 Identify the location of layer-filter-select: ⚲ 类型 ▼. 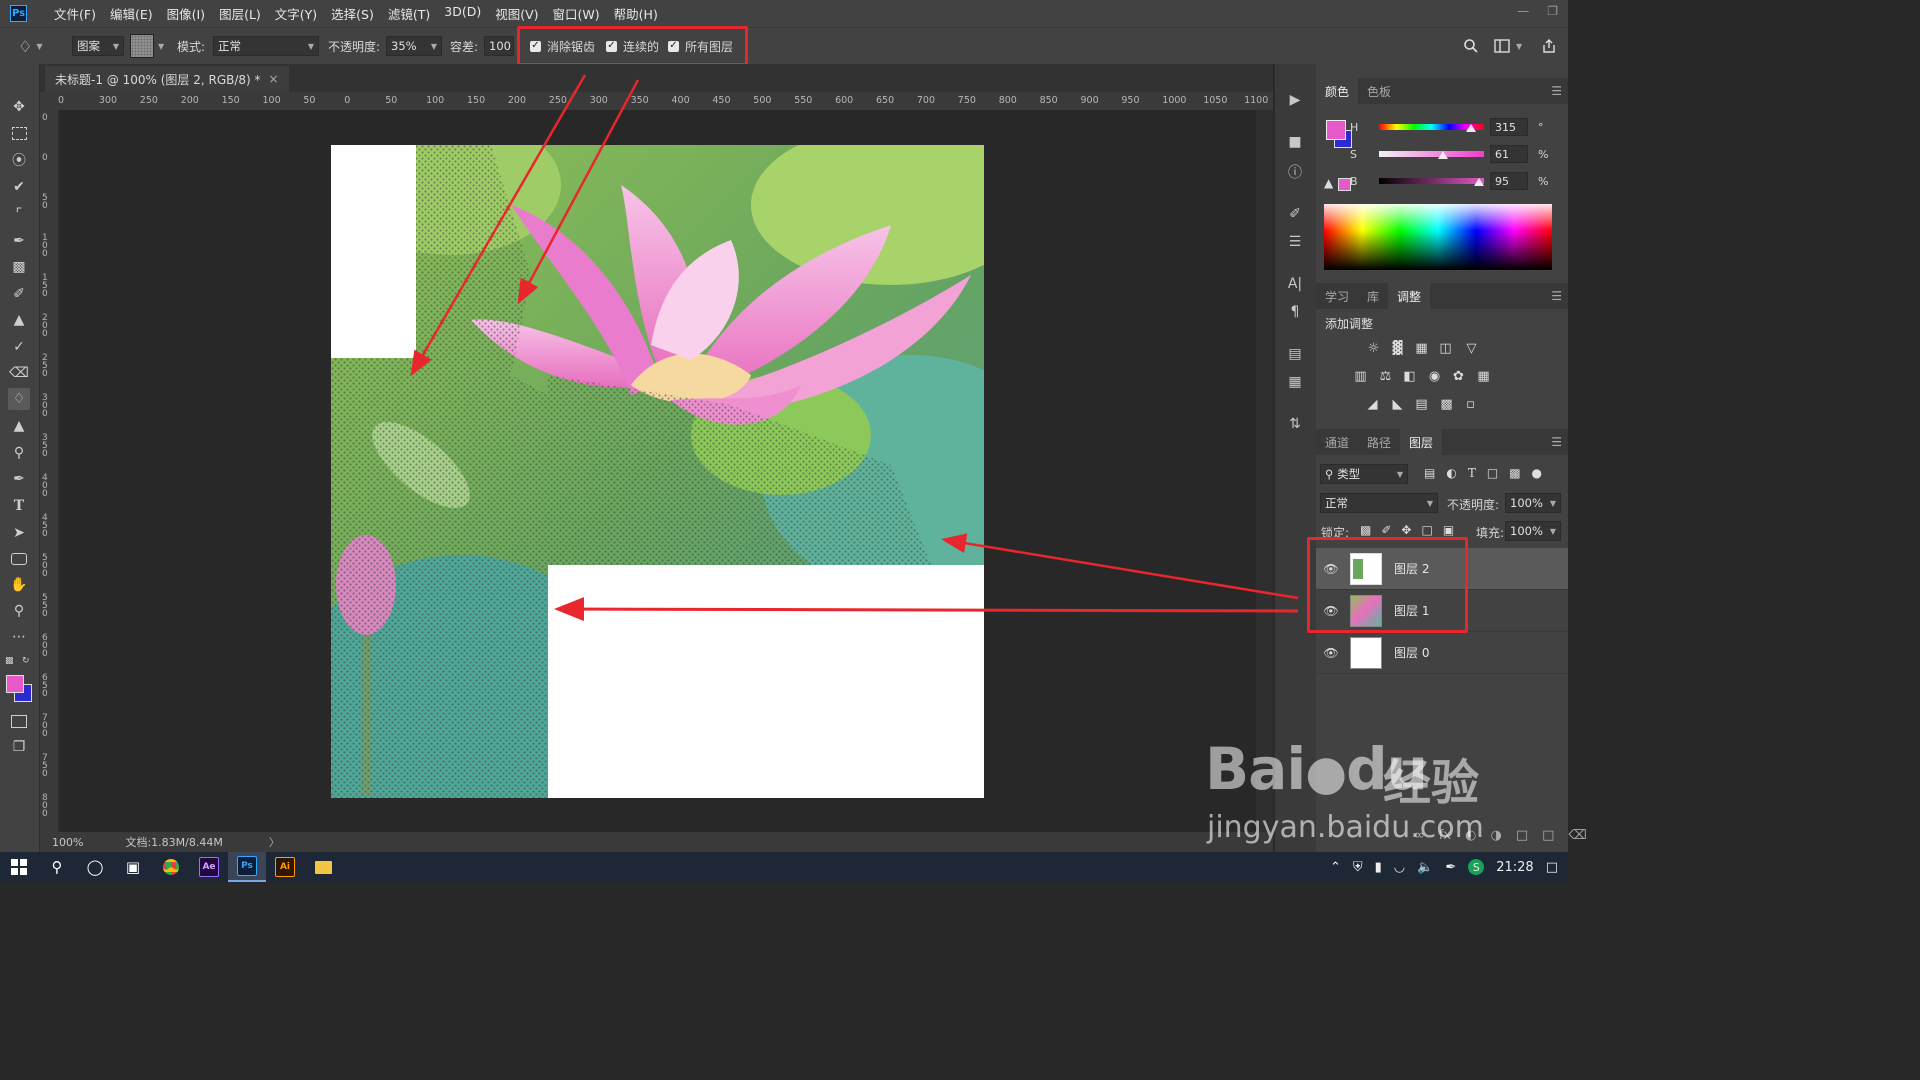
(1364, 474).